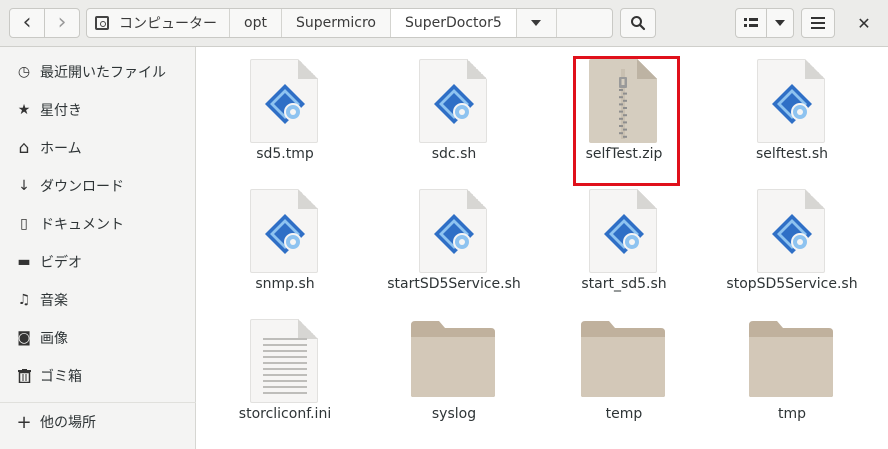 This screenshot has width=888, height=449. I want to click on music-icon: ♫, so click(24, 300).